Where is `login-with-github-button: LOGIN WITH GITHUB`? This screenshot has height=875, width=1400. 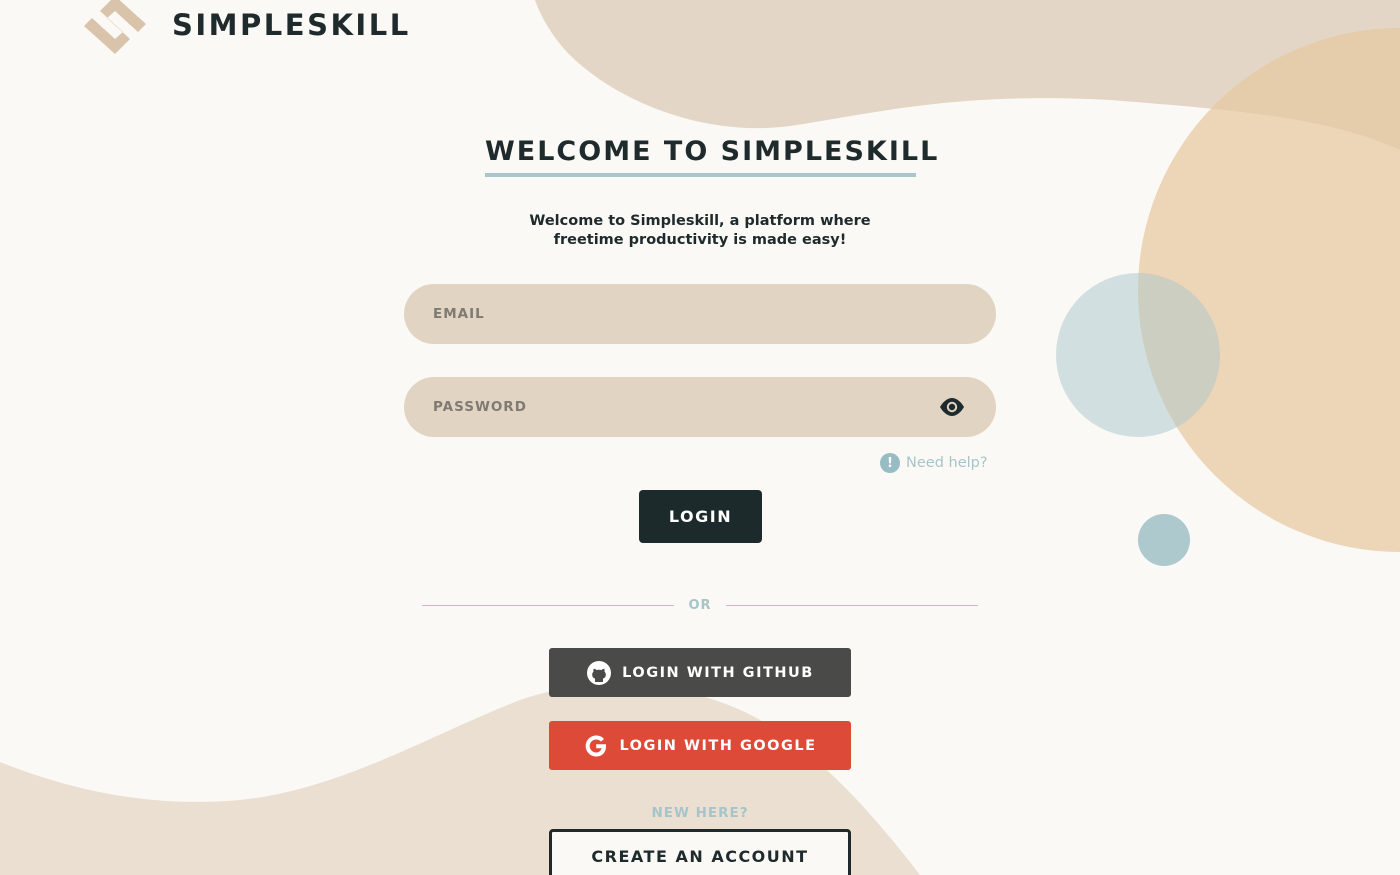 login-with-github-button: LOGIN WITH GITHUB is located at coordinates (700, 672).